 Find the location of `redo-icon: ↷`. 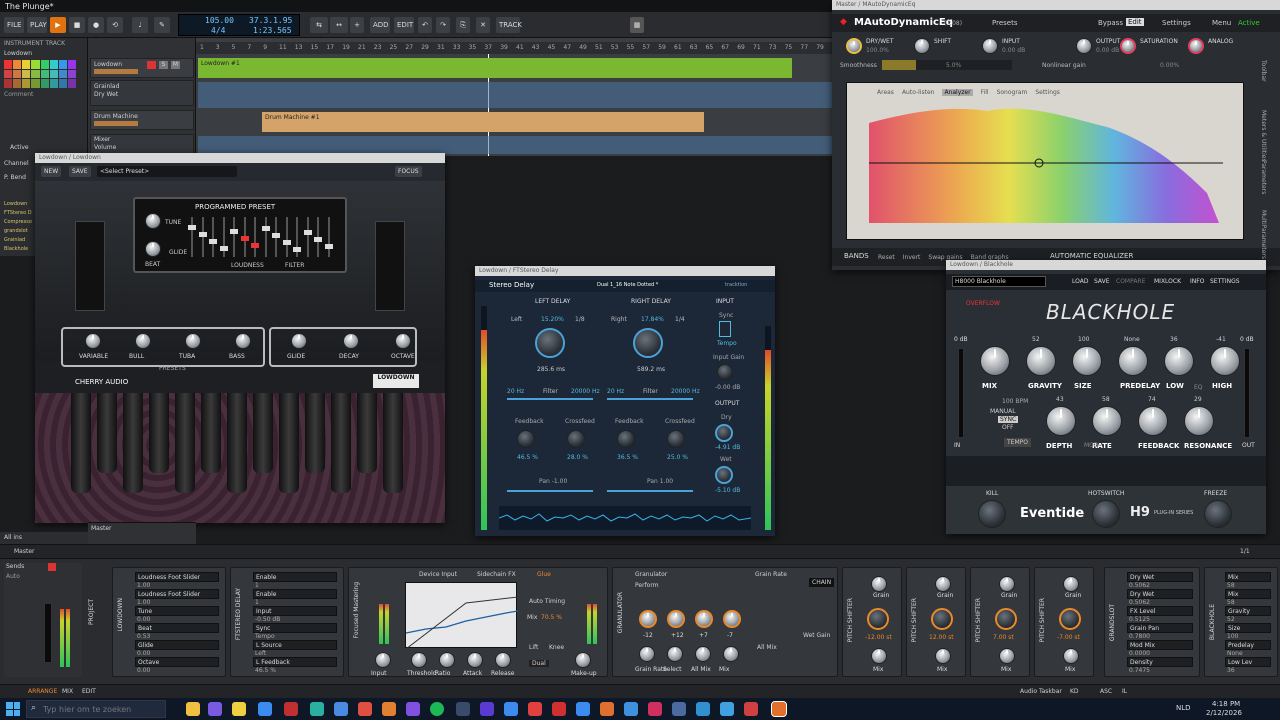

redo-icon: ↷ is located at coordinates (443, 25).